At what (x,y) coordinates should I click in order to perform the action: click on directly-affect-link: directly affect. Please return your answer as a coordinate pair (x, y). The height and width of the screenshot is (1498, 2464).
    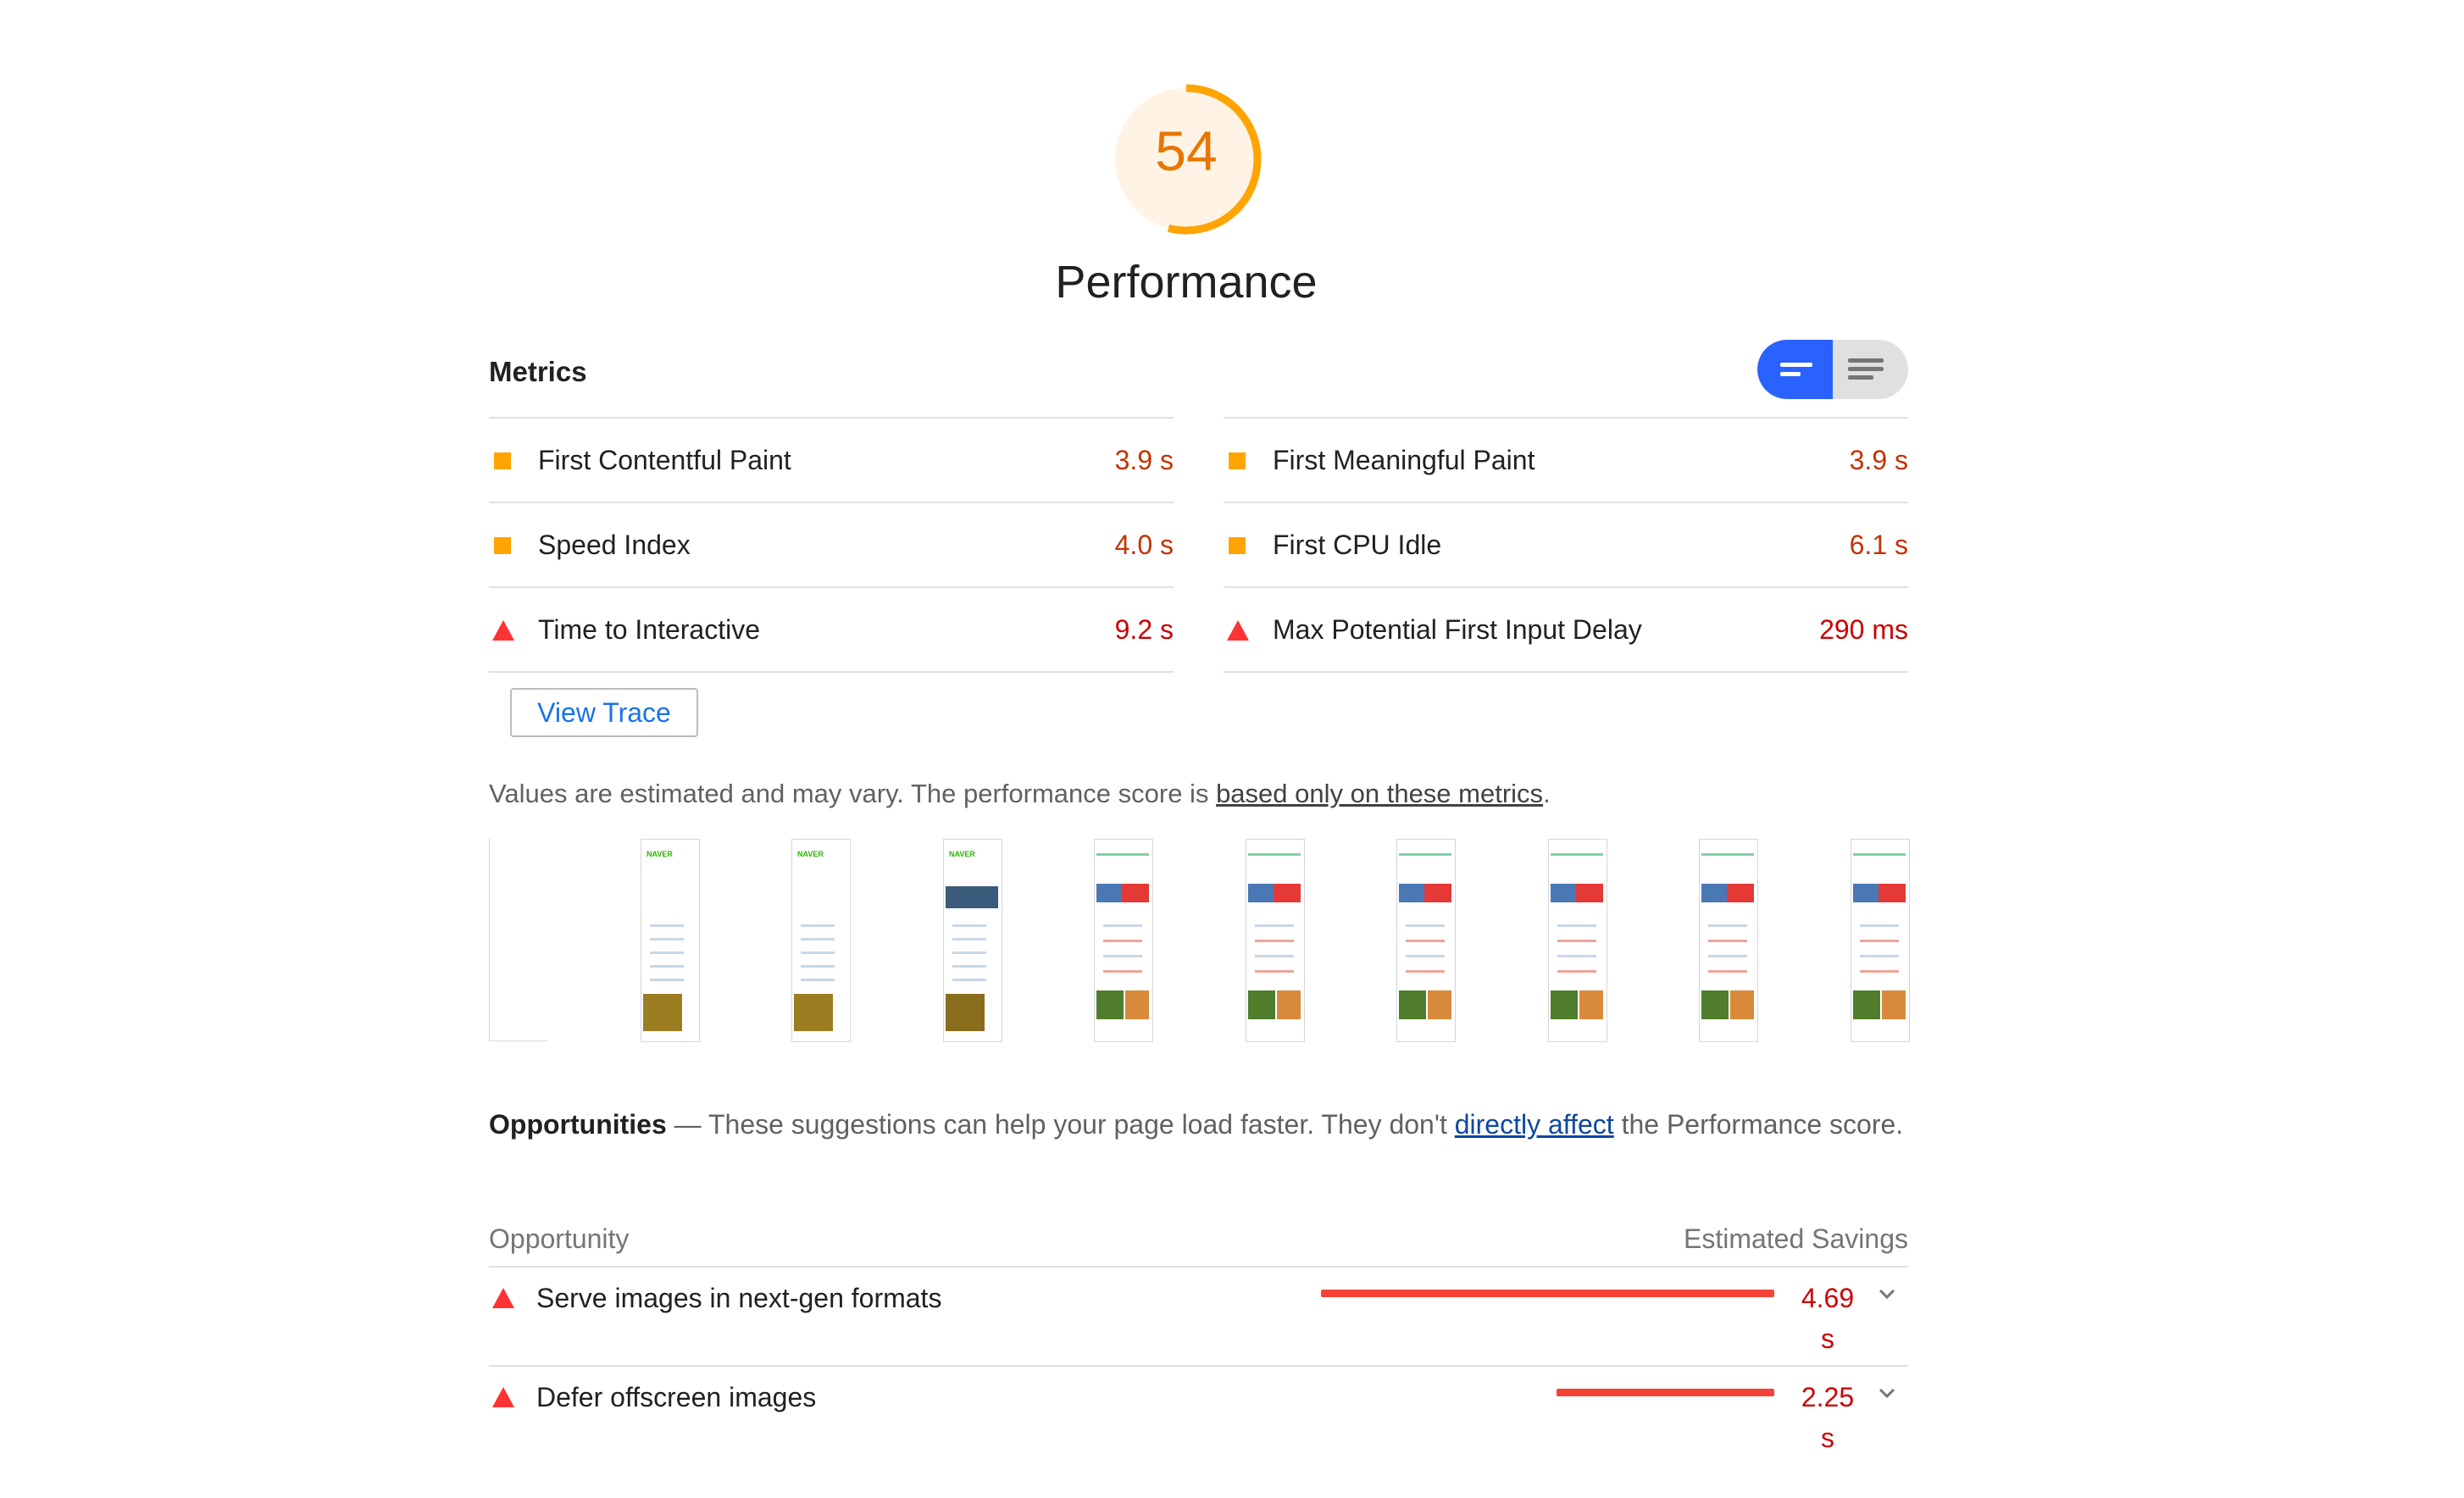
    Looking at the image, I should click on (1535, 1124).